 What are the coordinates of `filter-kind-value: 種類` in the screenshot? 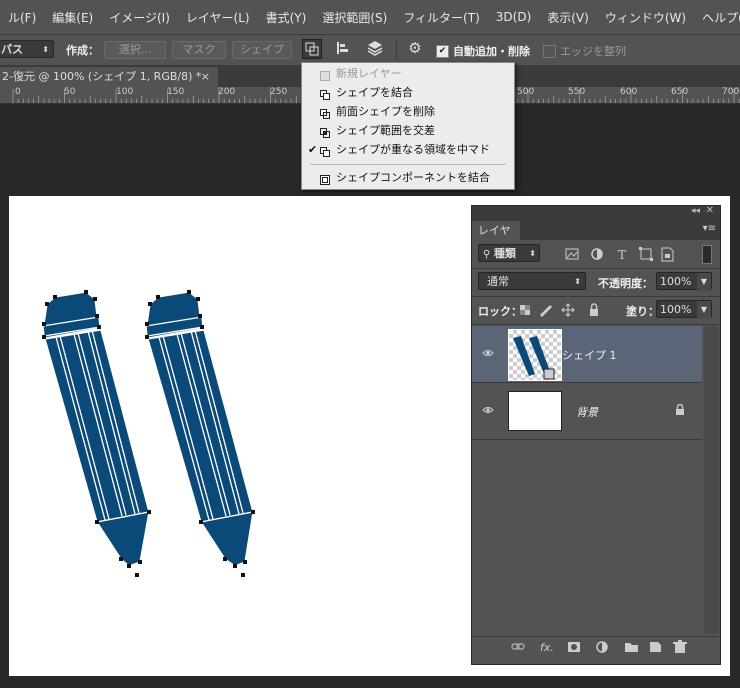 It's located at (504, 253).